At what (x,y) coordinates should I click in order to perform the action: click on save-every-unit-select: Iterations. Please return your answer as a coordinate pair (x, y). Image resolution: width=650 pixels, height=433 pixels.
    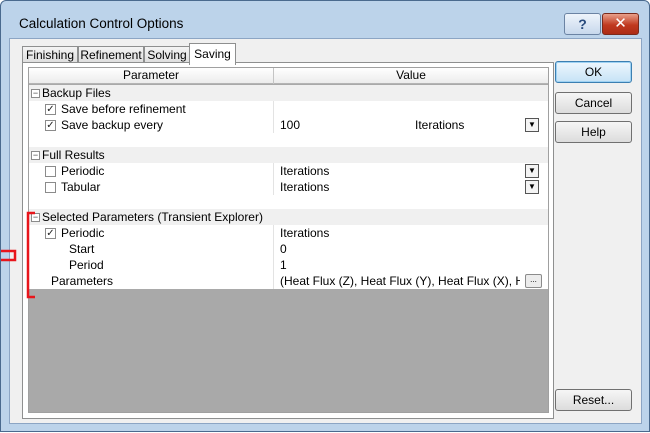
    Looking at the image, I should click on (439, 125).